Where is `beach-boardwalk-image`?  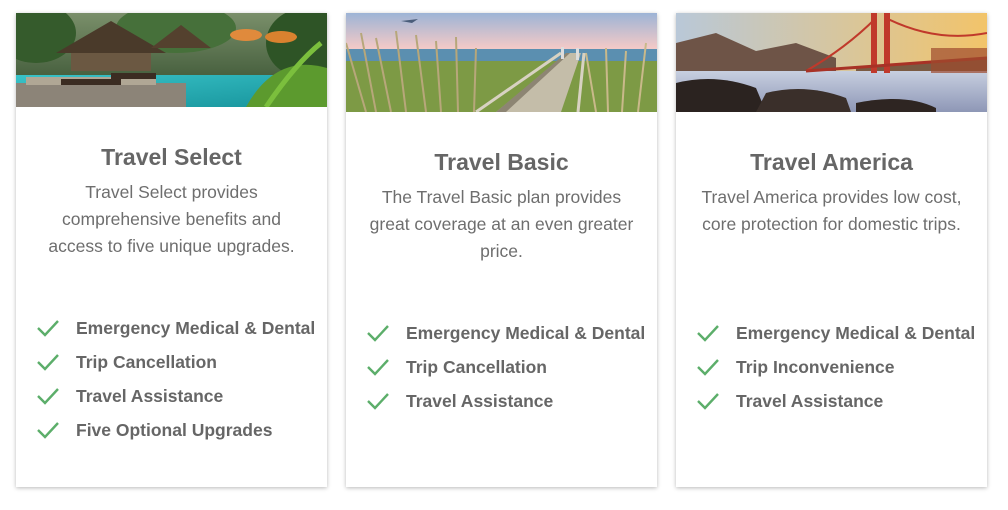 beach-boardwalk-image is located at coordinates (501, 62).